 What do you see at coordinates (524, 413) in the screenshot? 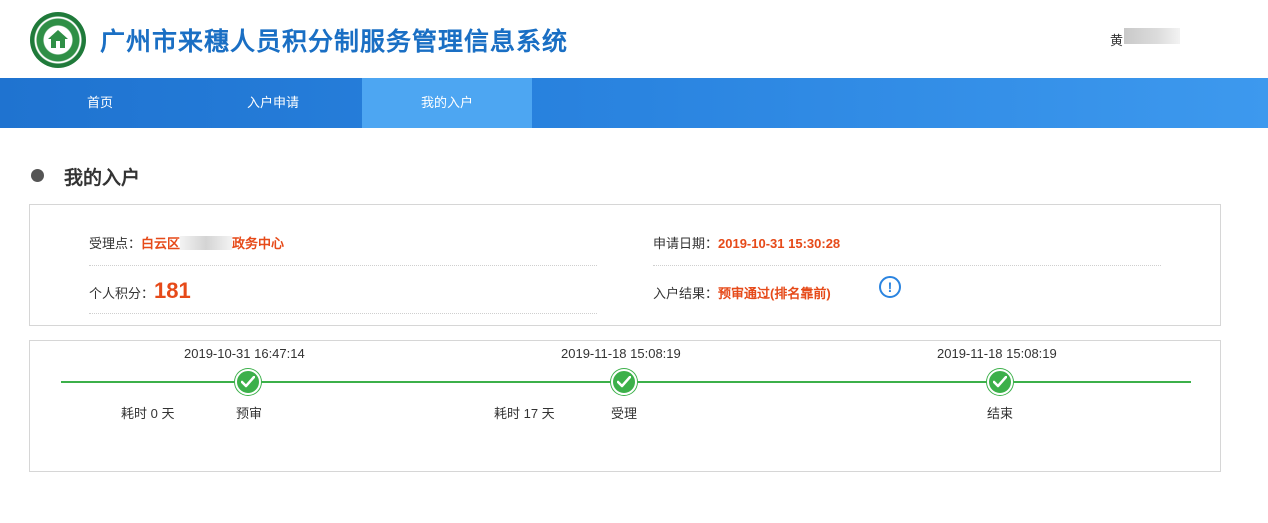
I see `step-duration: 耗时 17 天` at bounding box center [524, 413].